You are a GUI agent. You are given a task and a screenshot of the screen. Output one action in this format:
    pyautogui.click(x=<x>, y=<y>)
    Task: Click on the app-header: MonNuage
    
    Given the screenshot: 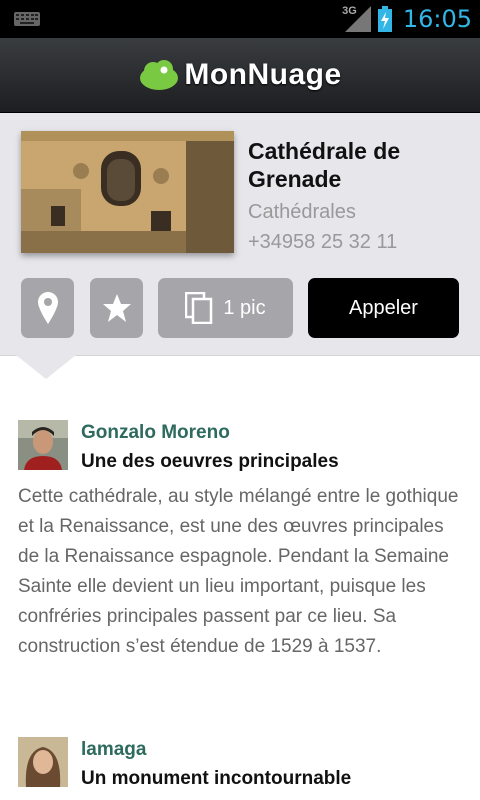 What is the action you would take?
    pyautogui.click(x=240, y=75)
    